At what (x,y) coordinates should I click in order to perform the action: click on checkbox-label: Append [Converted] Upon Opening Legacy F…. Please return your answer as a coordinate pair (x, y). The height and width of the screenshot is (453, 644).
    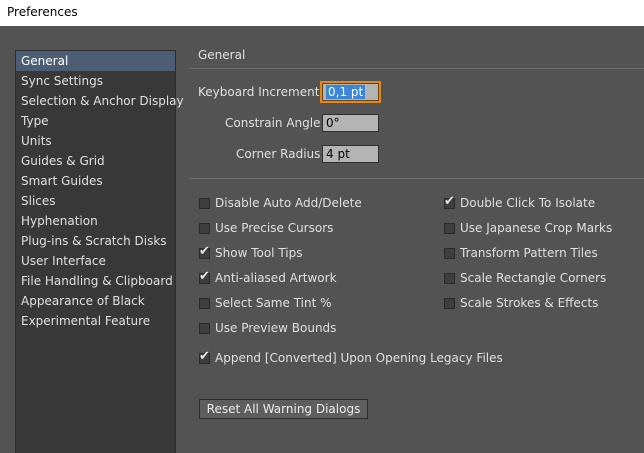
    Looking at the image, I should click on (359, 358).